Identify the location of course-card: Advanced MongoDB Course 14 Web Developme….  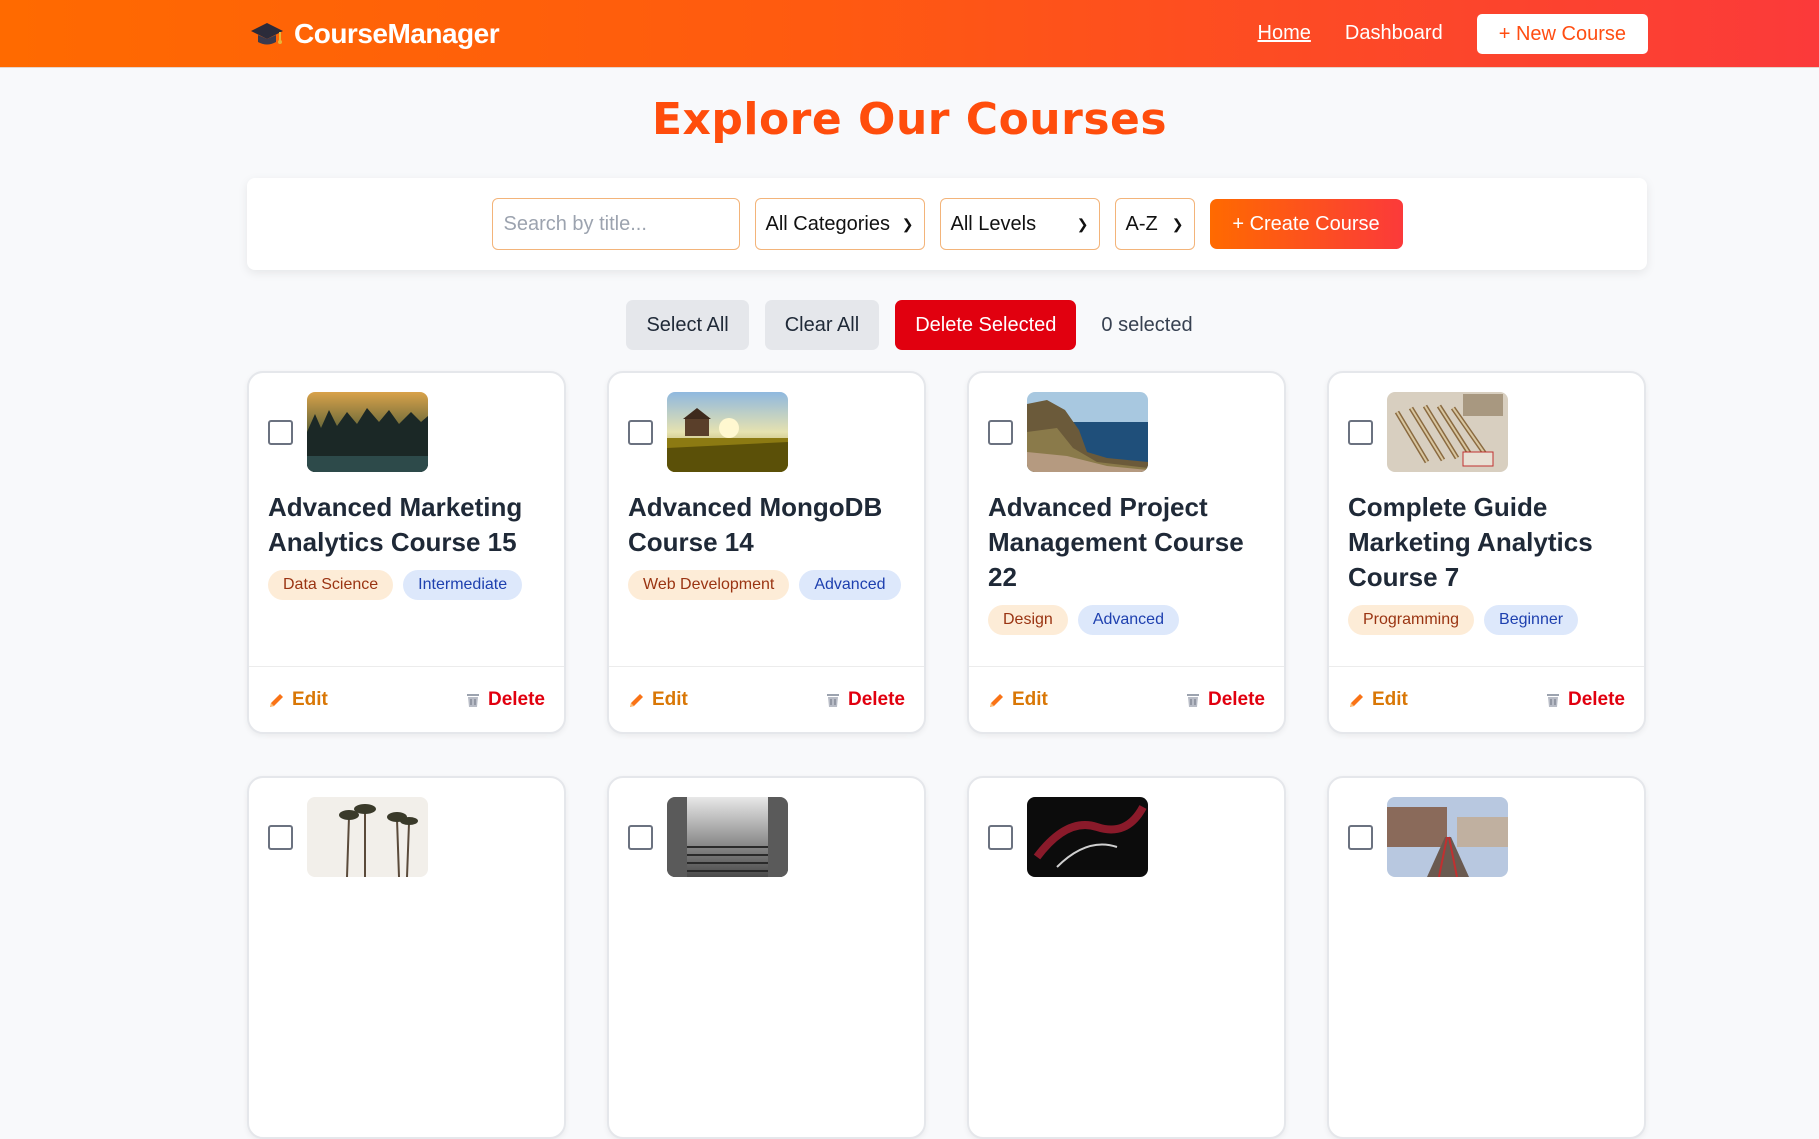
(766, 552).